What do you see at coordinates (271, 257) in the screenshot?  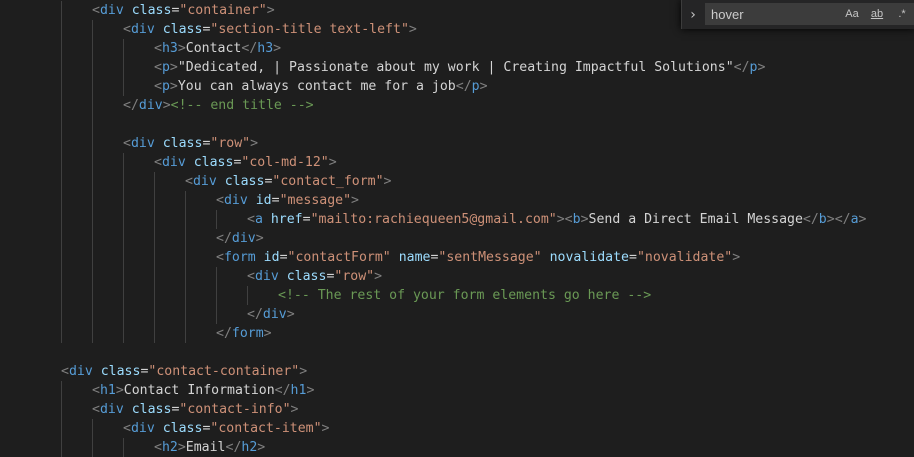 I see `code-token: id` at bounding box center [271, 257].